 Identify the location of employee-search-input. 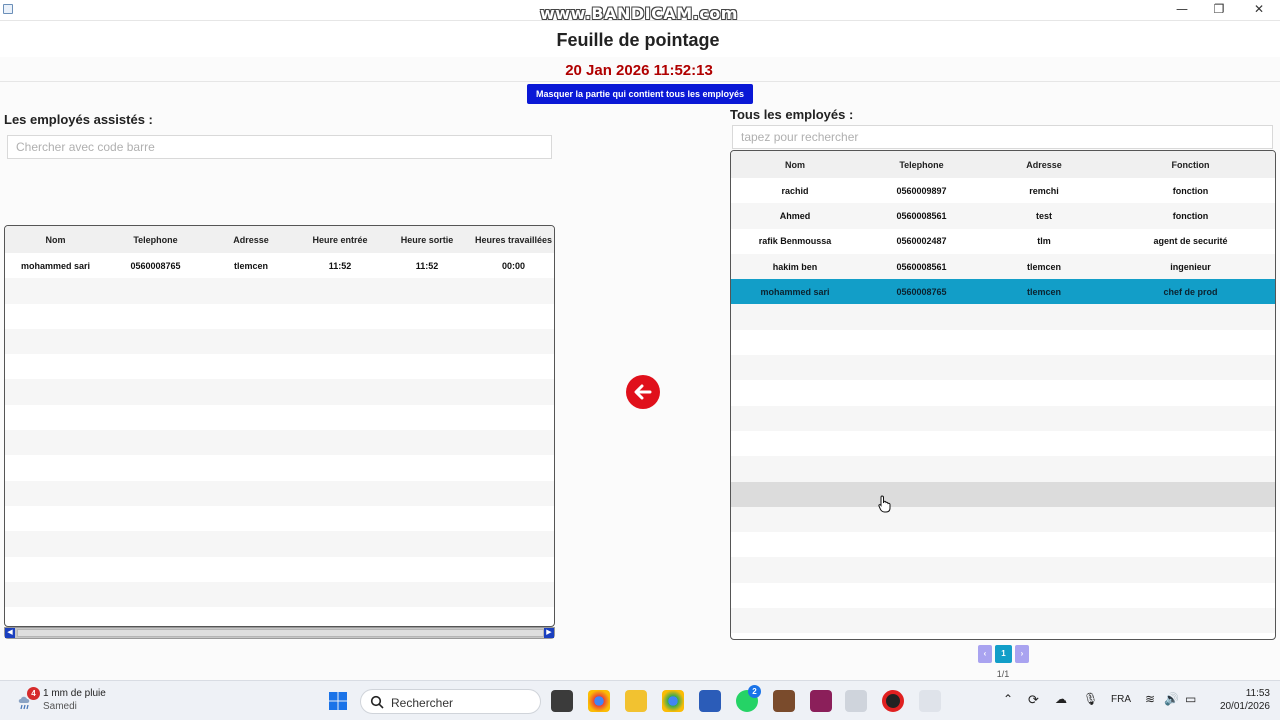
(1002, 137).